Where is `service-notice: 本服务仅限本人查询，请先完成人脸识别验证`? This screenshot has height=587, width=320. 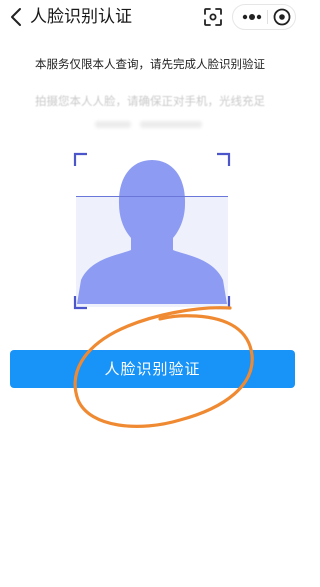 service-notice: 本服务仅限本人查询，请先完成人脸识别验证 is located at coordinates (150, 64).